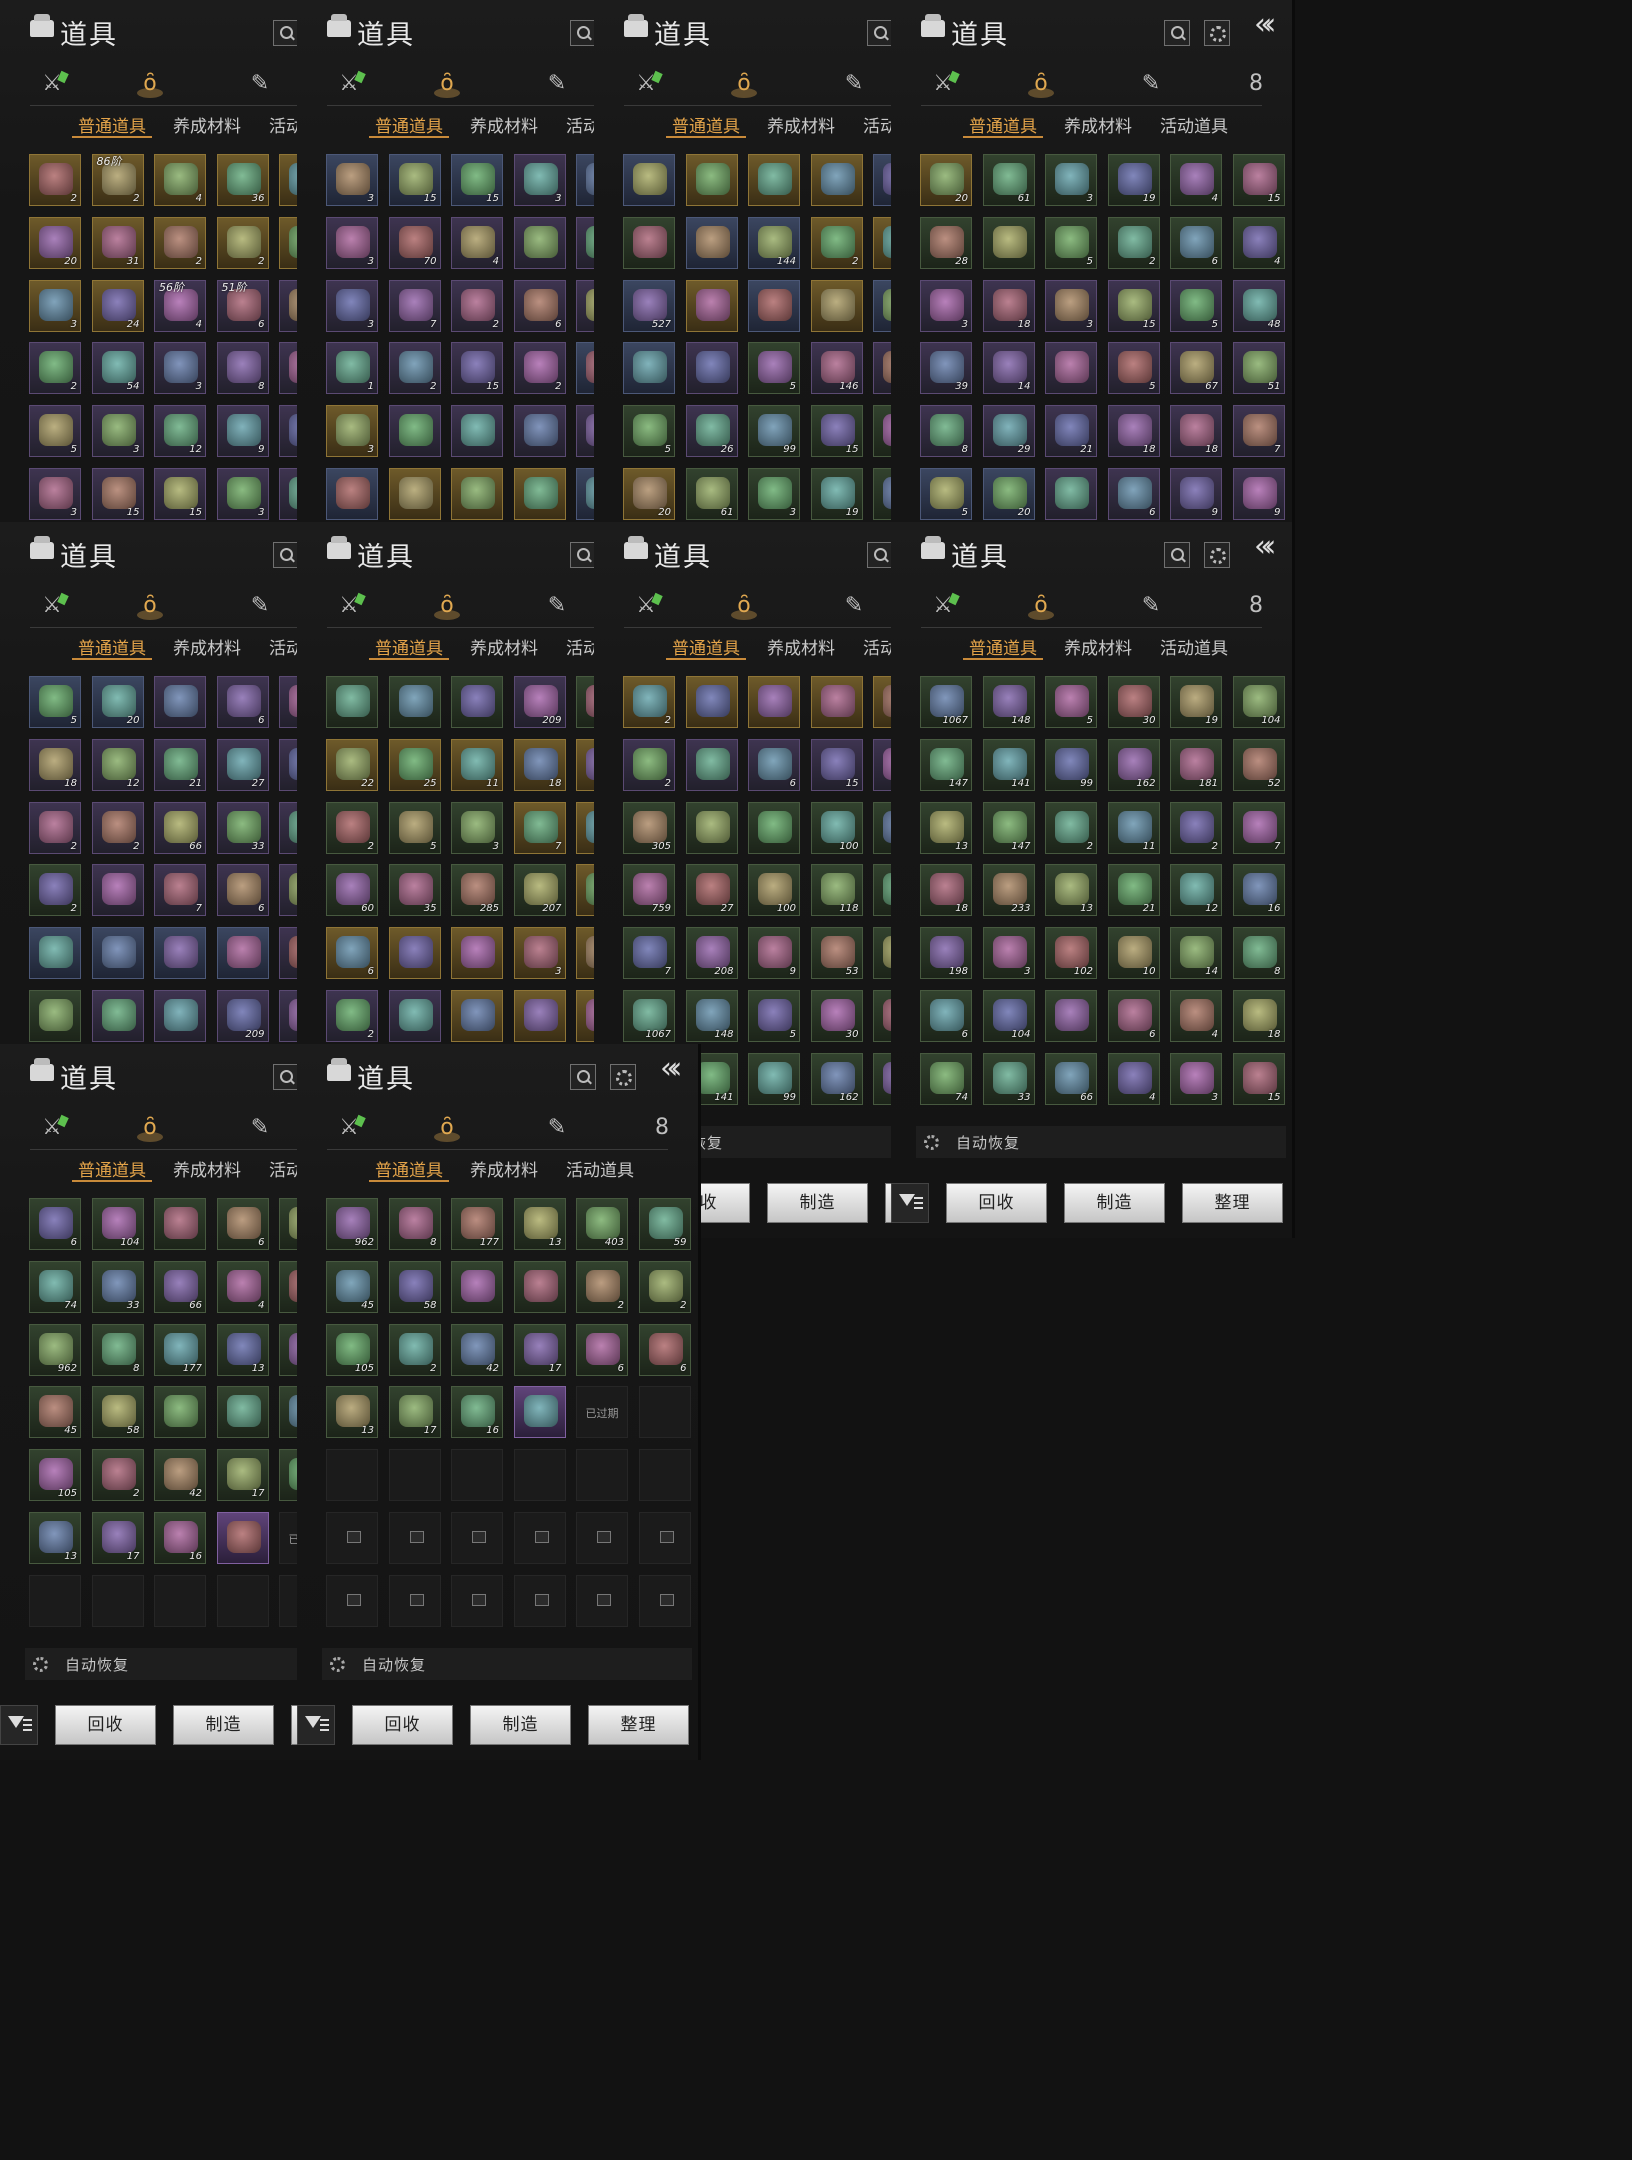 Image resolution: width=1632 pixels, height=2160 pixels. I want to click on item-slot: 100, so click(836, 827).